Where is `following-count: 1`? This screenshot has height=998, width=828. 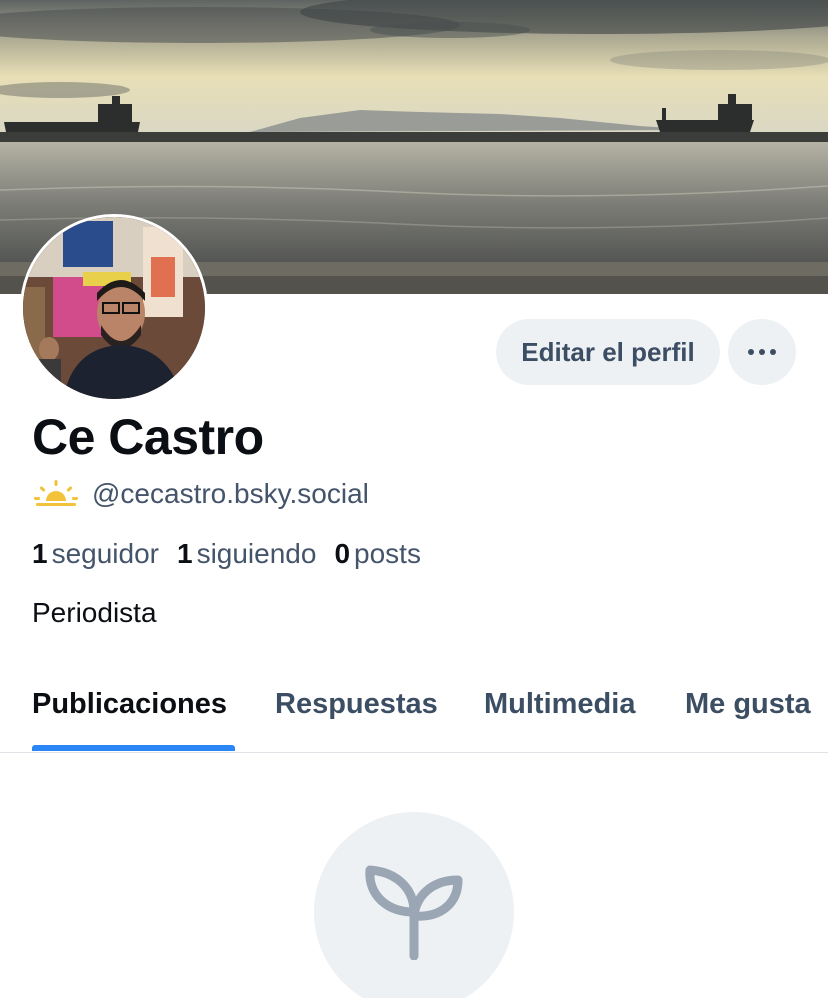 following-count: 1 is located at coordinates (184, 553).